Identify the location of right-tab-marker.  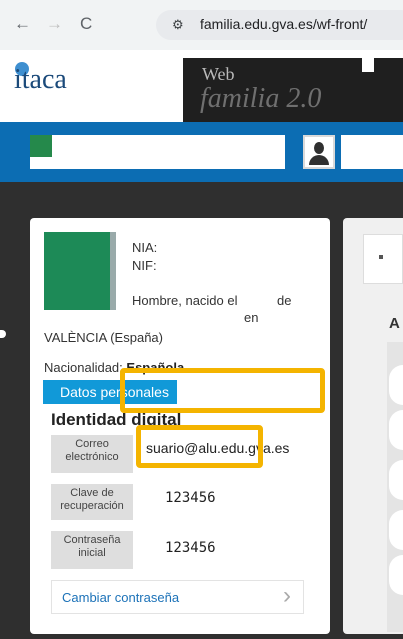
(381, 257).